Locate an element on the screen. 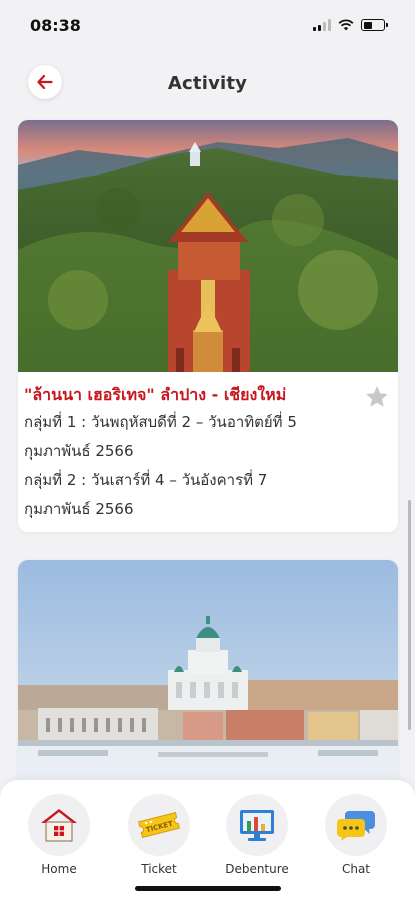 This screenshot has height=900, width=415. status-time: 08:38 is located at coordinates (55, 25).